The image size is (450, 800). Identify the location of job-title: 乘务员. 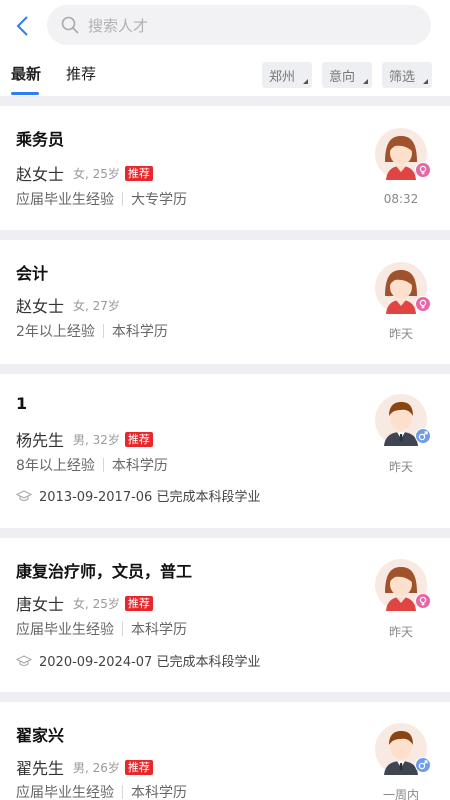
(40, 139).